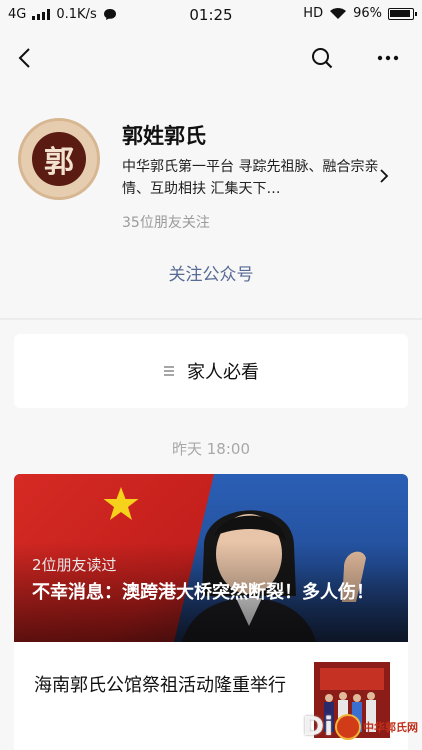  I want to click on avatar-logo: 郭, so click(59, 159).